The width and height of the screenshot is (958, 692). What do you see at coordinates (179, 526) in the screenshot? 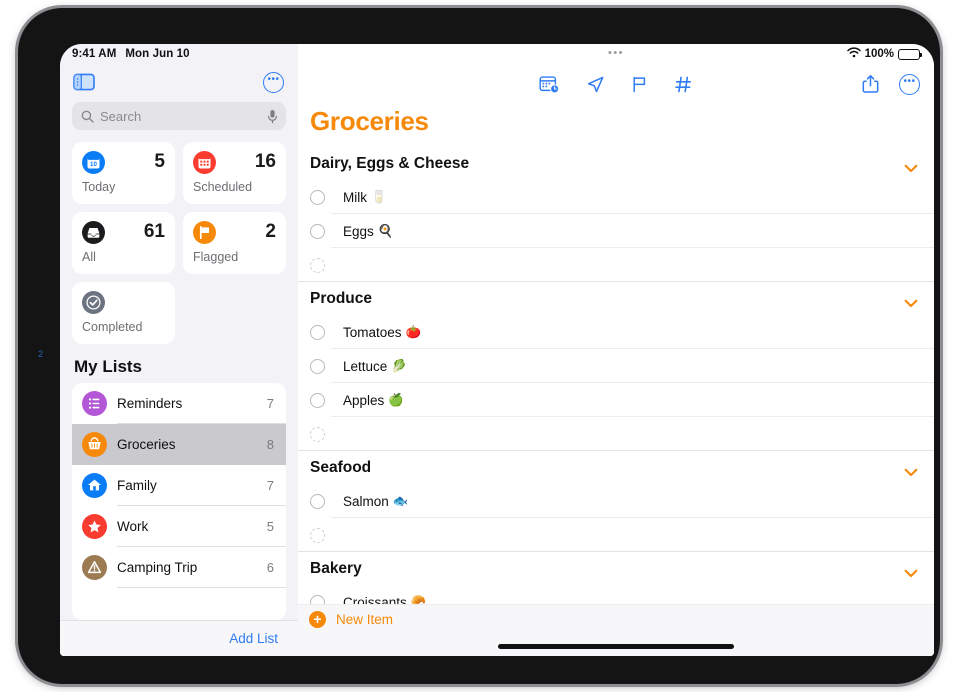
I see `sidebar-item-work: Work 5` at bounding box center [179, 526].